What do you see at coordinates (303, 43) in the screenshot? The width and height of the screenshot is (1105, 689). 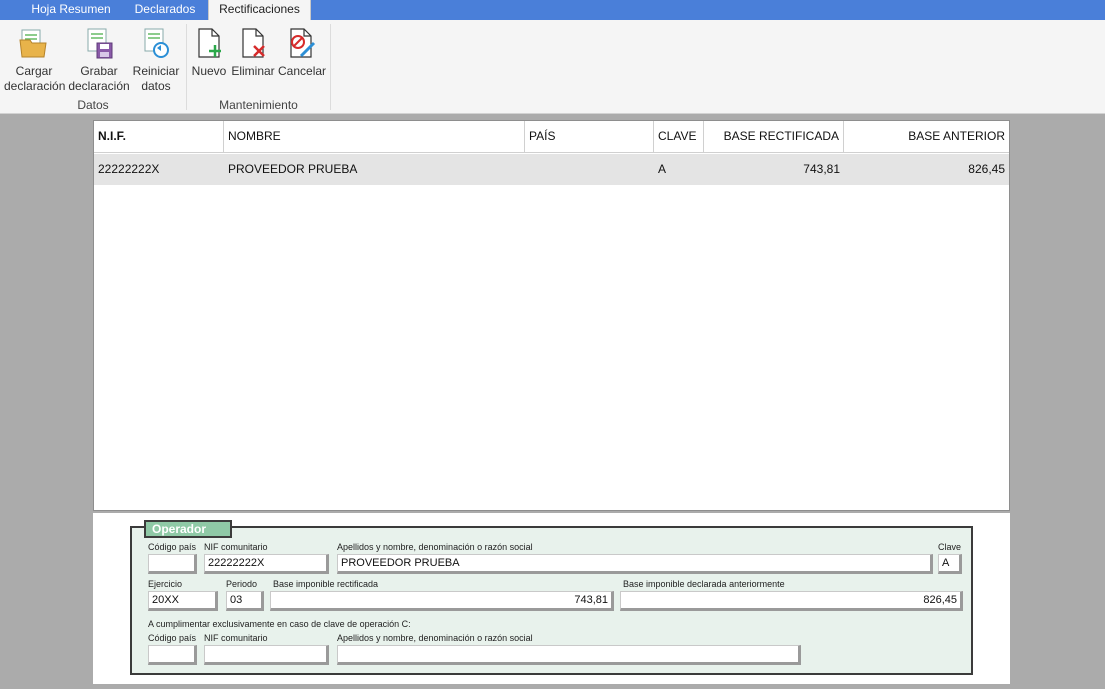 I see `cancel-doc-icon` at bounding box center [303, 43].